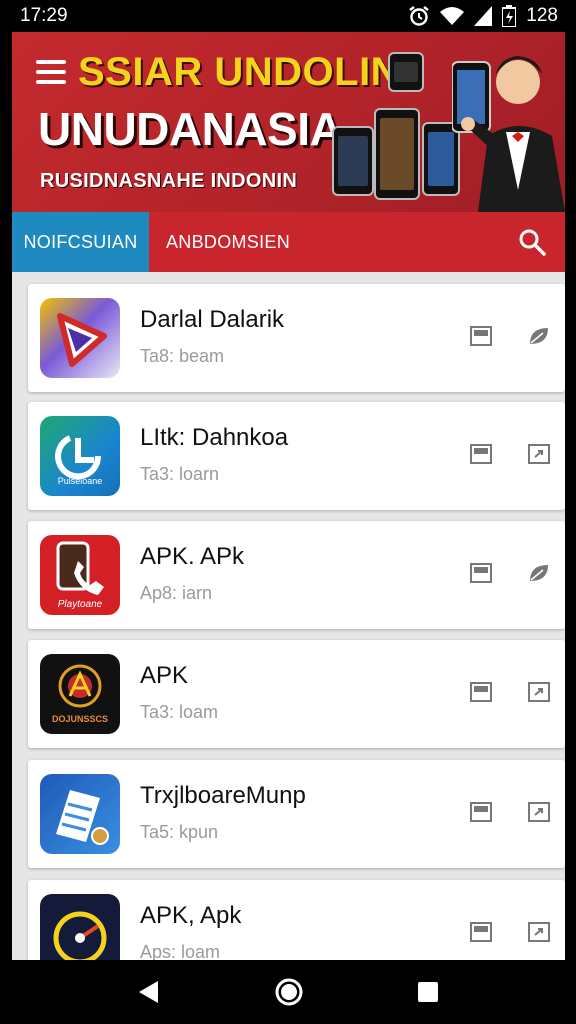  I want to click on list-item: TrxjlboareMunp Ta5: kpun, so click(296, 814).